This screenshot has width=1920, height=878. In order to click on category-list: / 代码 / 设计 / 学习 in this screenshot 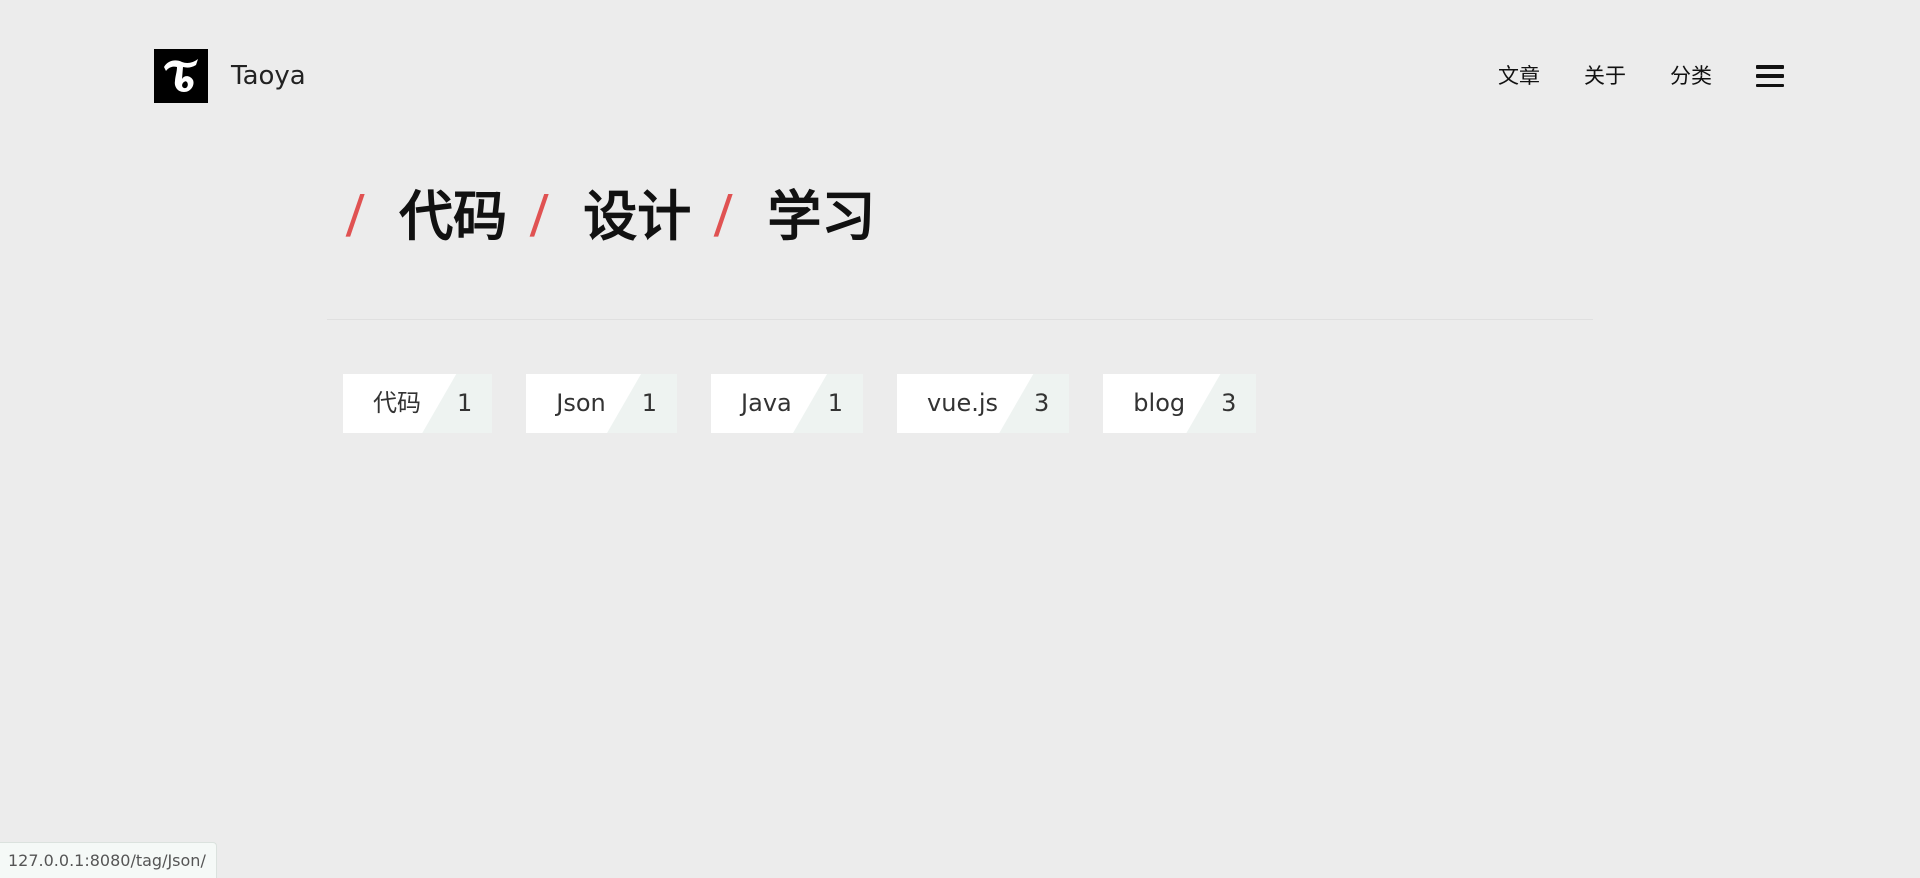, I will do `click(621, 217)`.